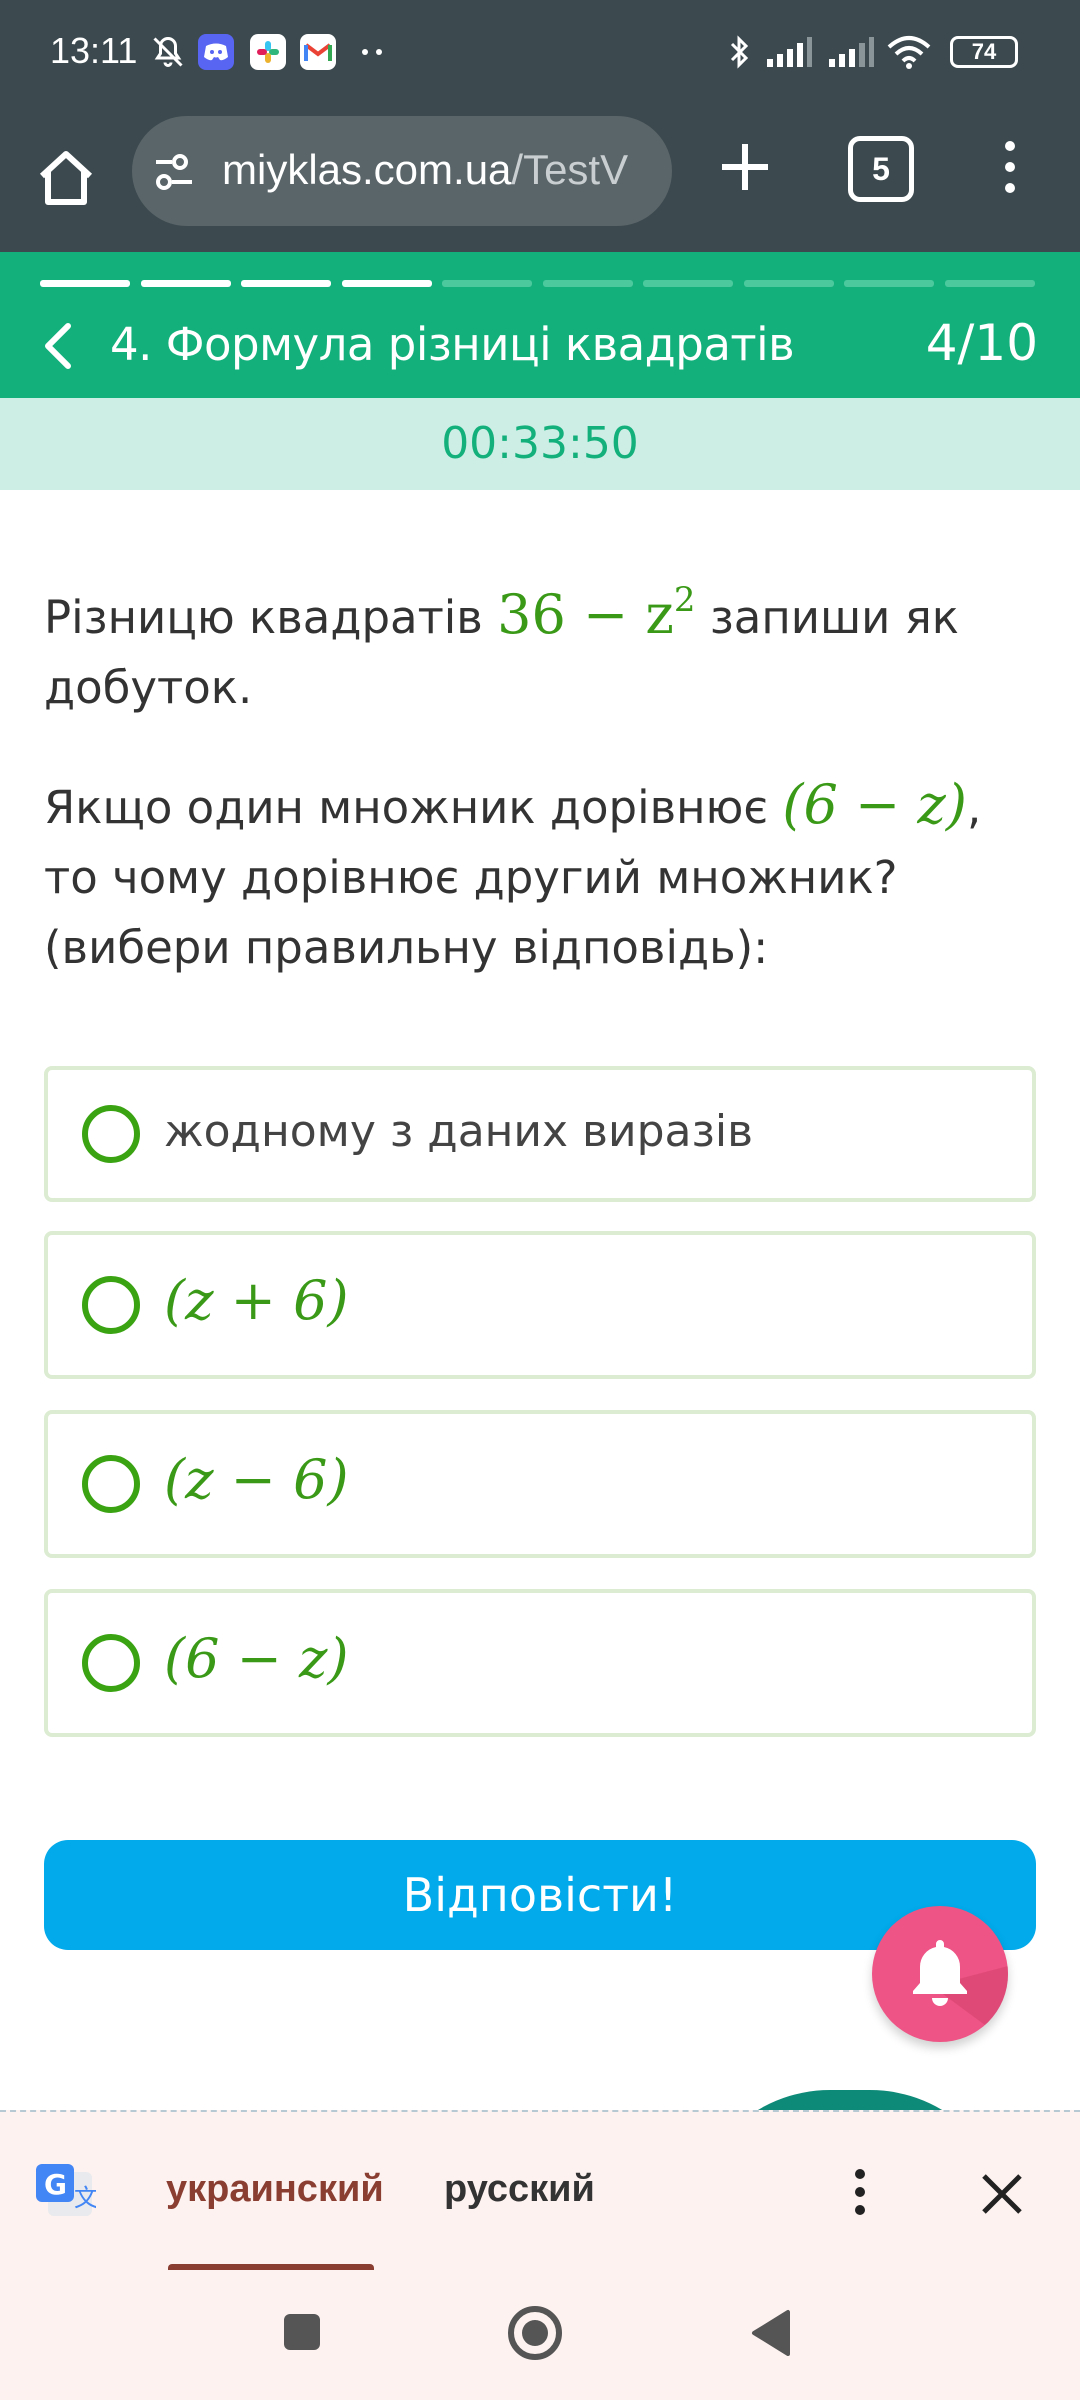  I want to click on answer-option: жодному з даних виразів, so click(540, 1134).